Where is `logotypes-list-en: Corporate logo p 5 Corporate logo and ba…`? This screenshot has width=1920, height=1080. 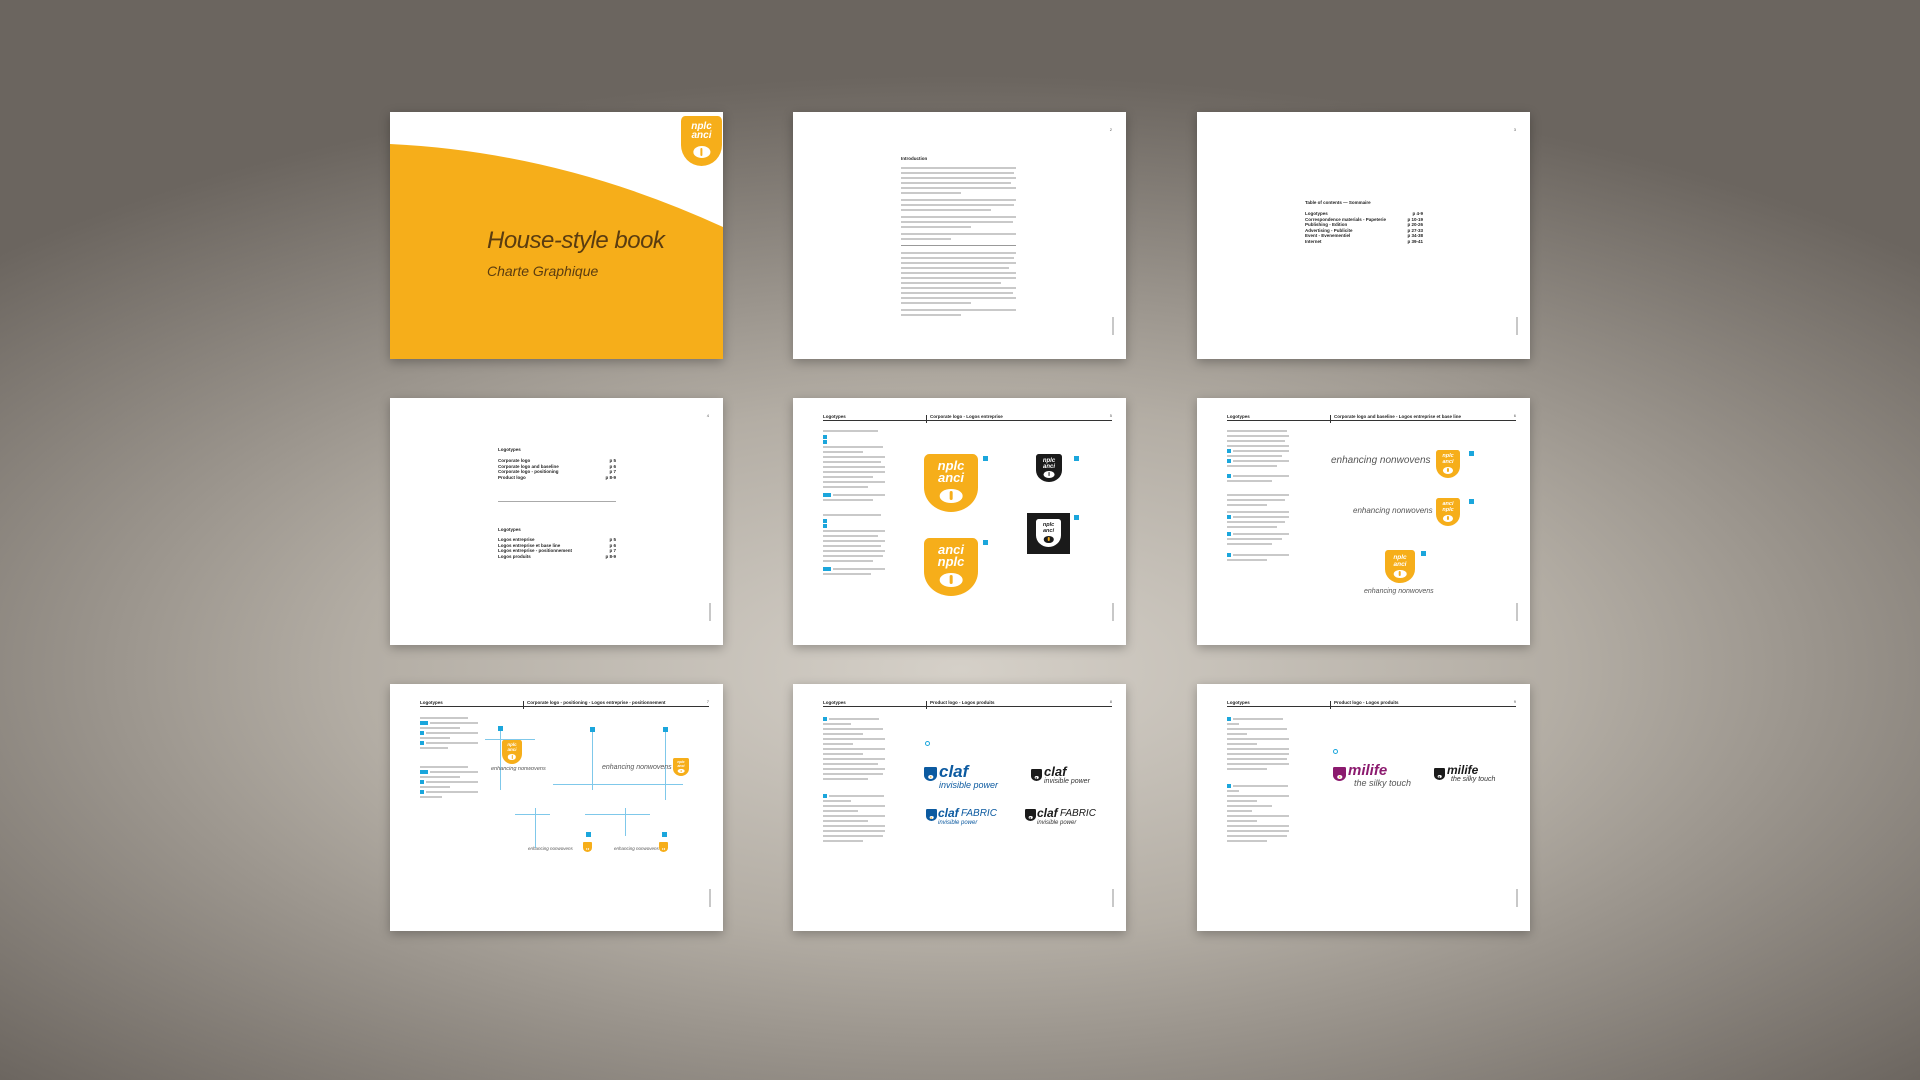 logotypes-list-en: Corporate logo p 5 Corporate logo and ba… is located at coordinates (557, 469).